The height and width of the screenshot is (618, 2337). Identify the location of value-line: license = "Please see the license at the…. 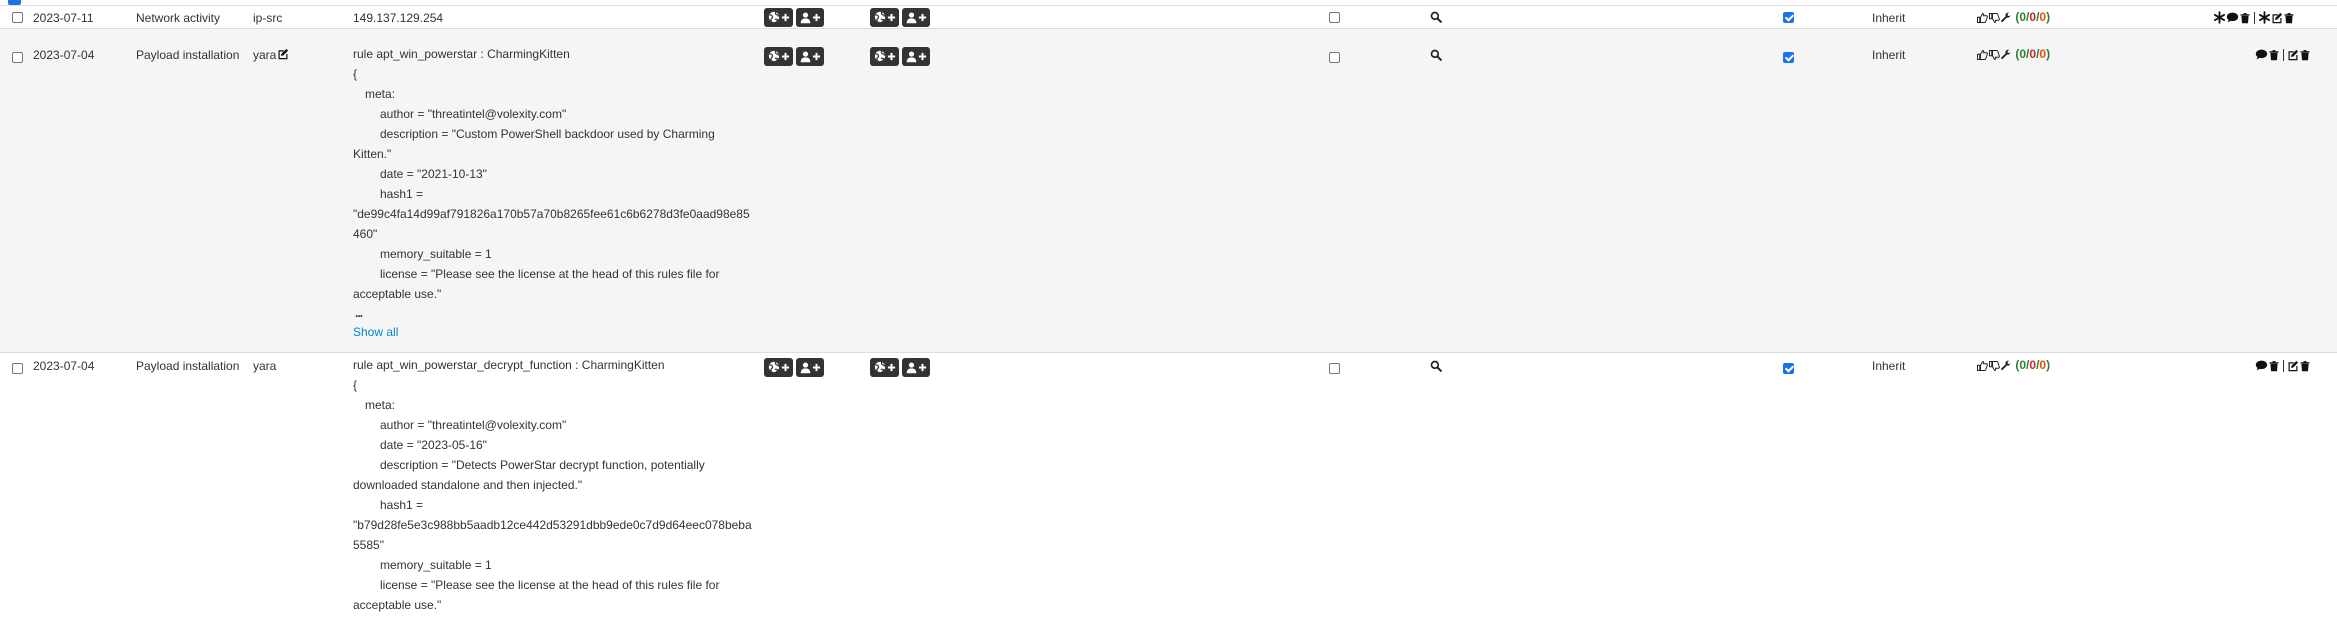
(550, 585).